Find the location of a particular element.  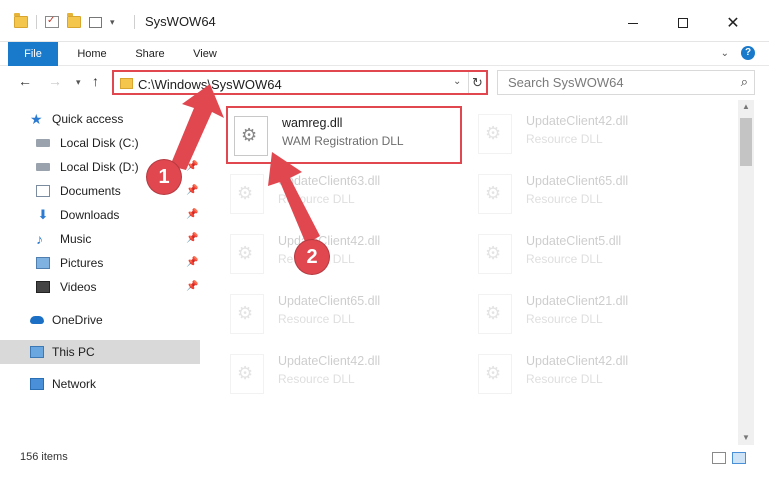

step-badge-2: 2 is located at coordinates (312, 257).